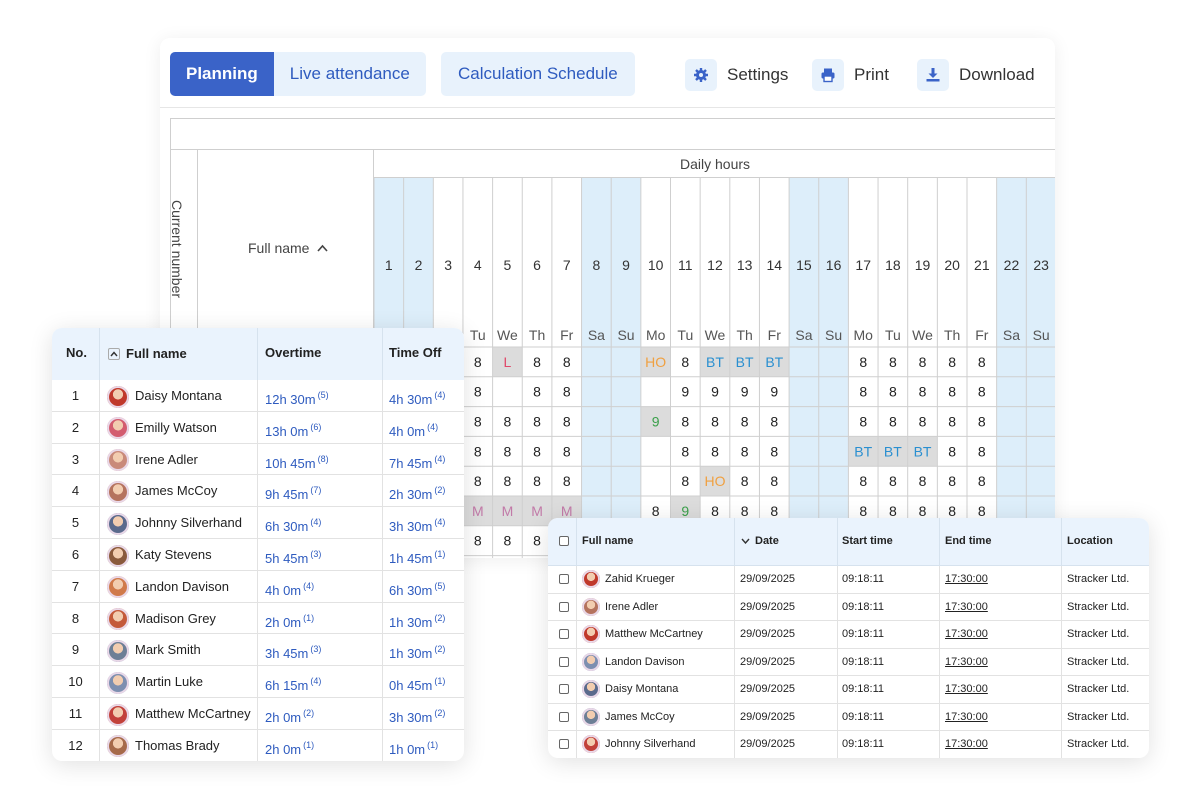 This screenshot has height=800, width=1200. What do you see at coordinates (222, 74) in the screenshot?
I see `tab-planning: Planning` at bounding box center [222, 74].